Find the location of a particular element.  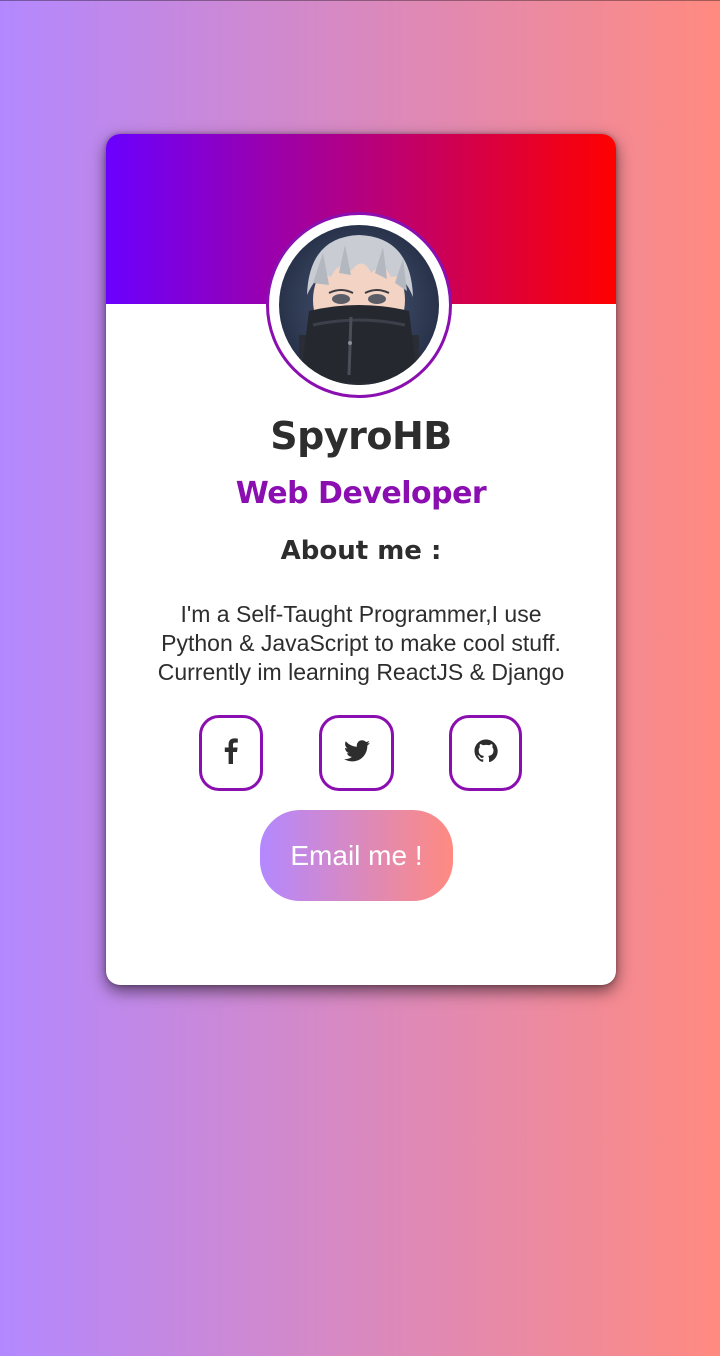

github-link is located at coordinates (485, 753).